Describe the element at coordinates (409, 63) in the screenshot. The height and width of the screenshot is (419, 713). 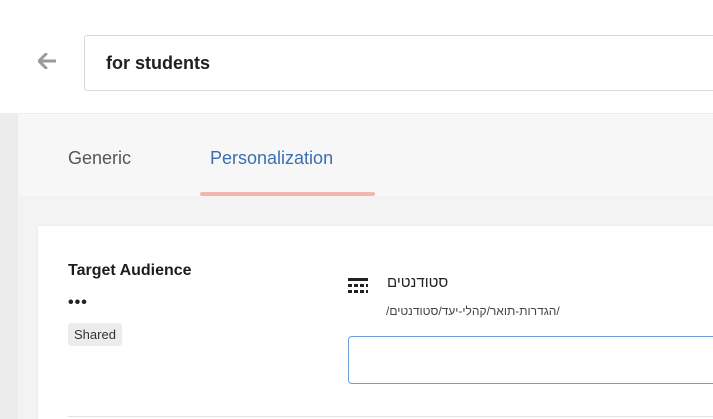
I see `title-input` at that location.